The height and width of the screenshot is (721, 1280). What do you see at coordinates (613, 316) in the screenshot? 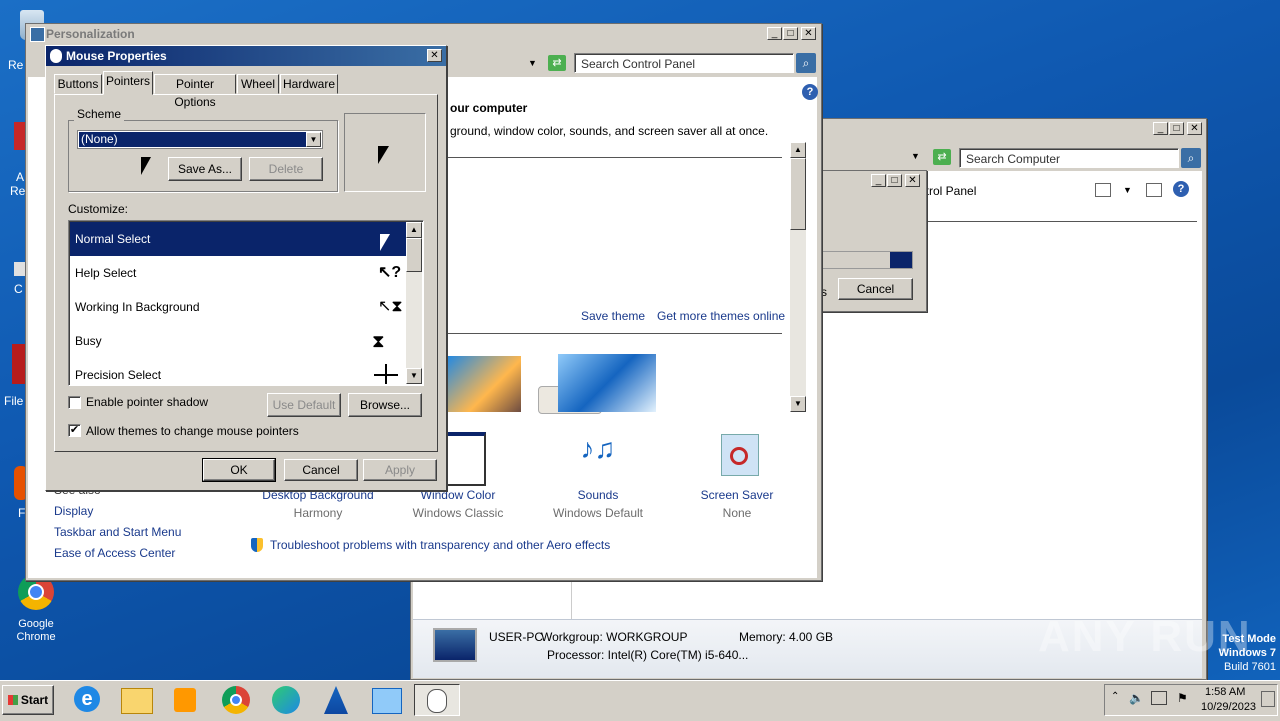
I see `save-theme-link: Save theme` at bounding box center [613, 316].